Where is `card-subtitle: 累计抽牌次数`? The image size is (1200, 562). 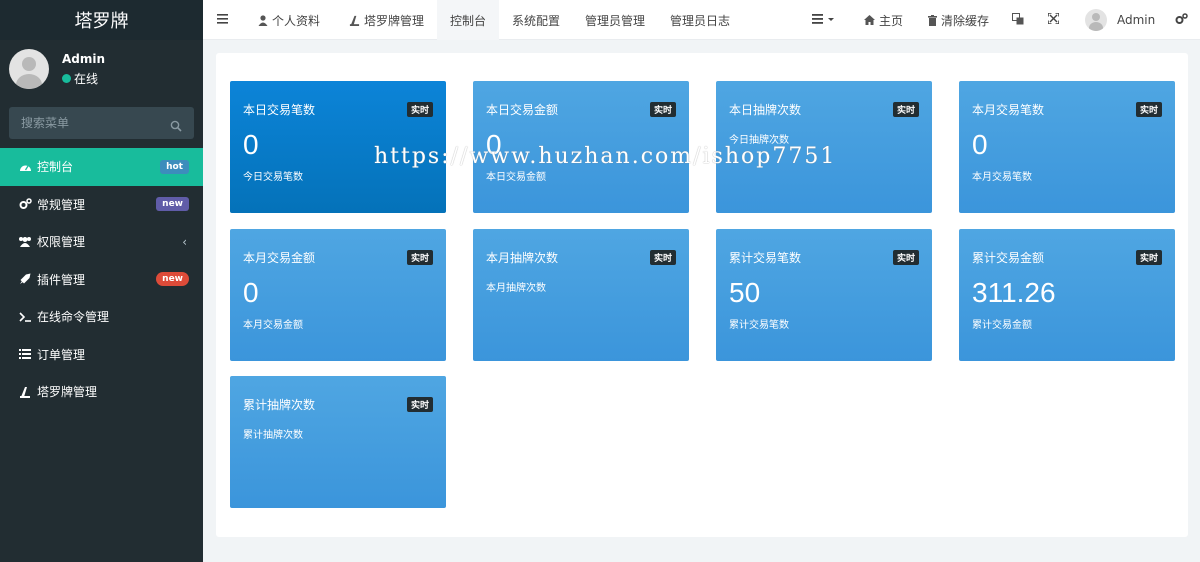
card-subtitle: 累计抽牌次数 is located at coordinates (273, 435).